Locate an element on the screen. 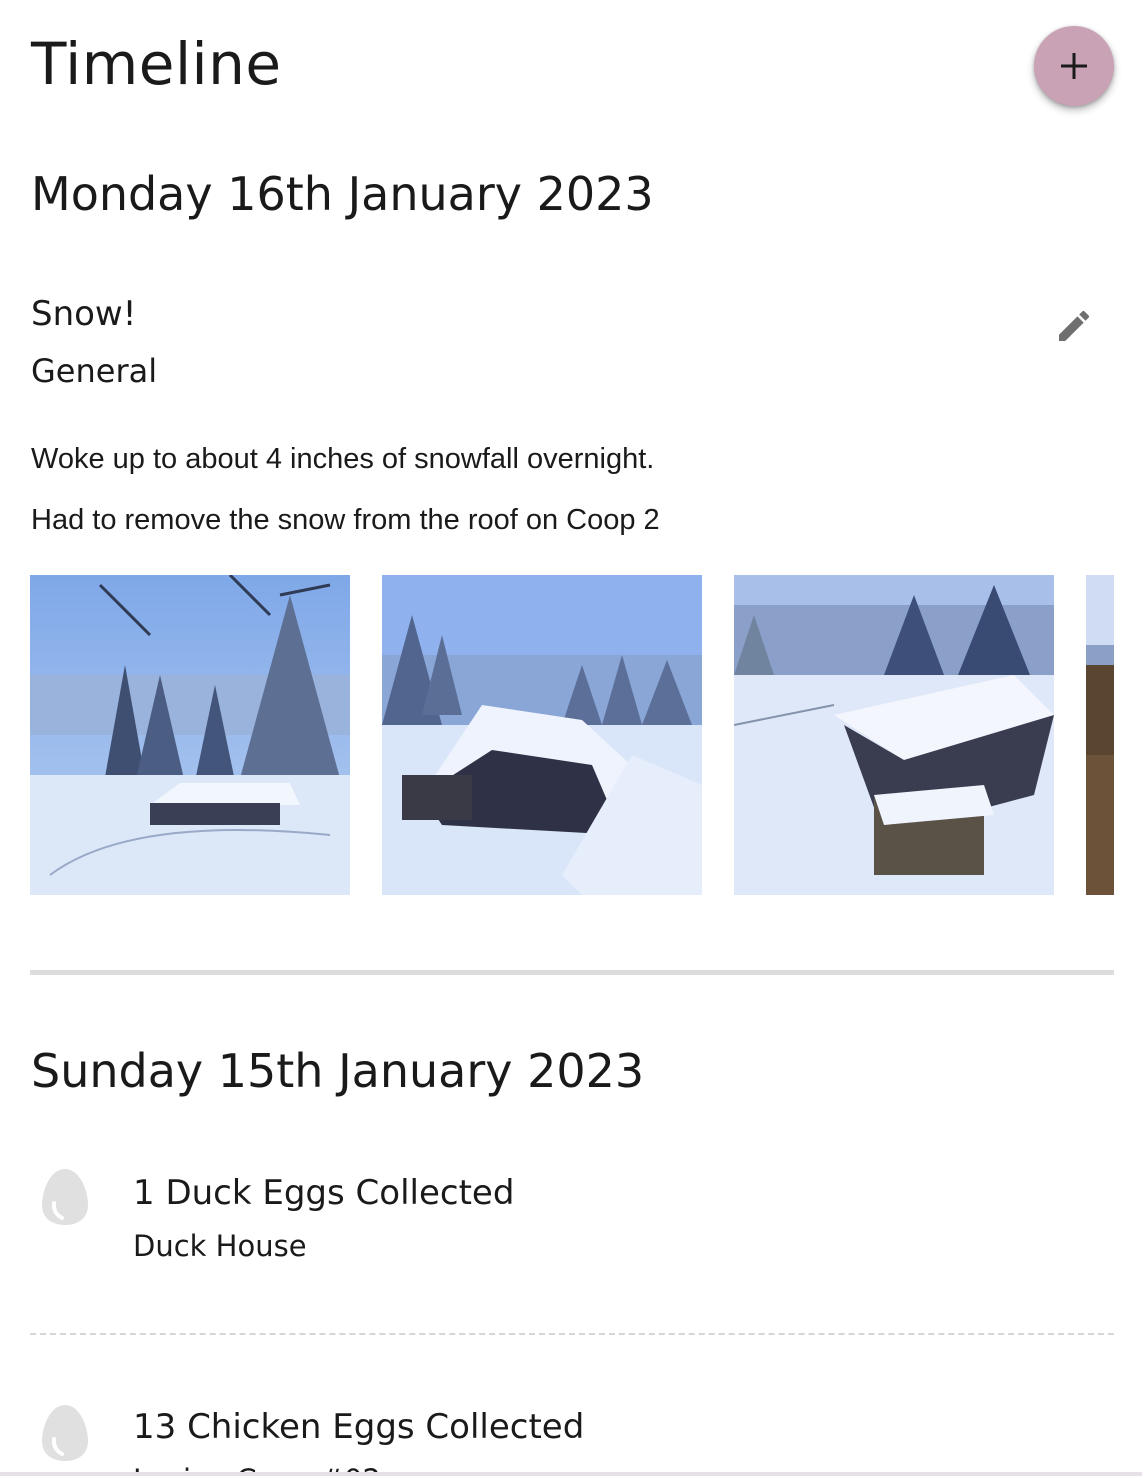 Image resolution: width=1142 pixels, height=1476 pixels. item-separator is located at coordinates (572, 1334).